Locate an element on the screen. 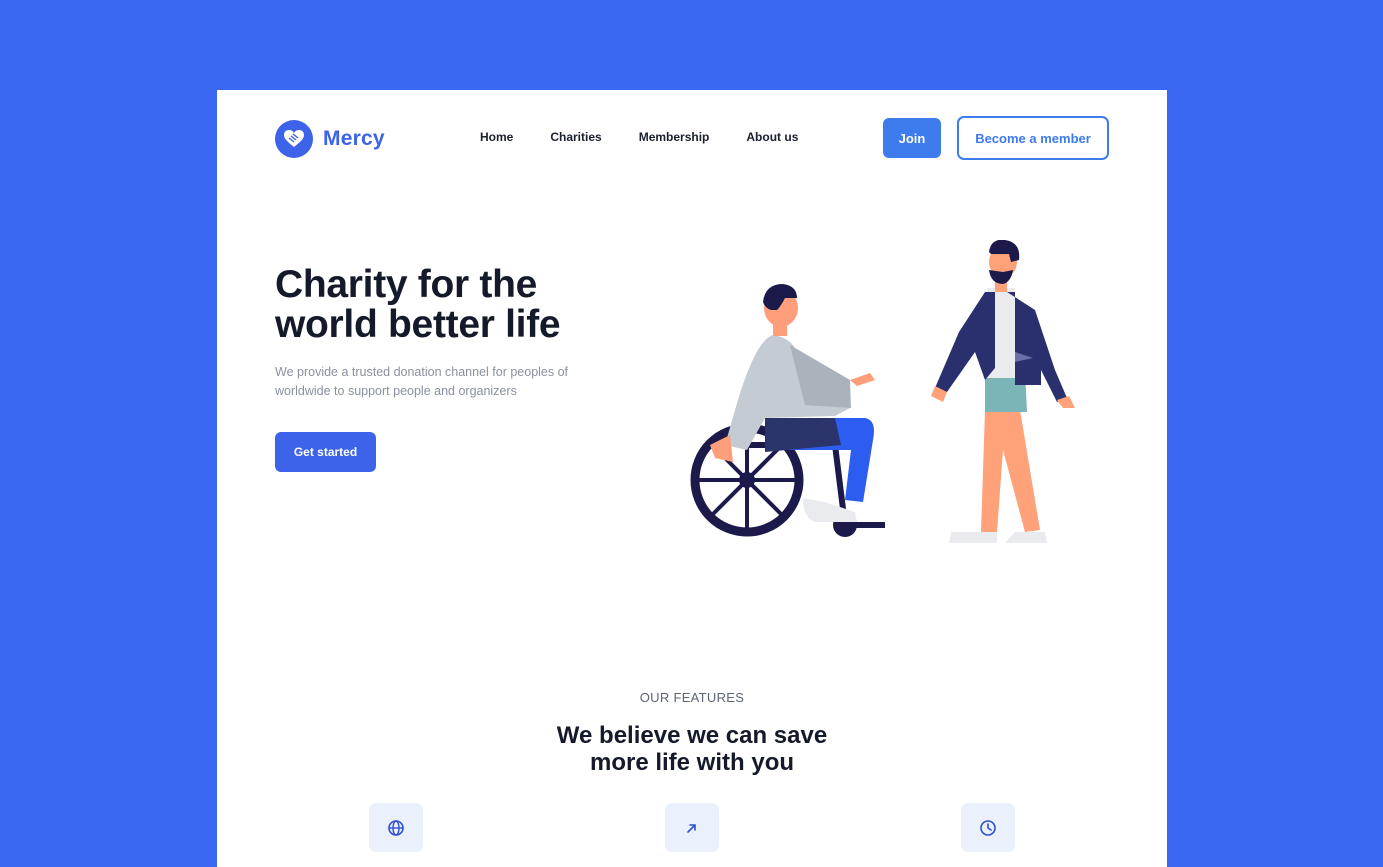  globe-icon is located at coordinates (396, 827).